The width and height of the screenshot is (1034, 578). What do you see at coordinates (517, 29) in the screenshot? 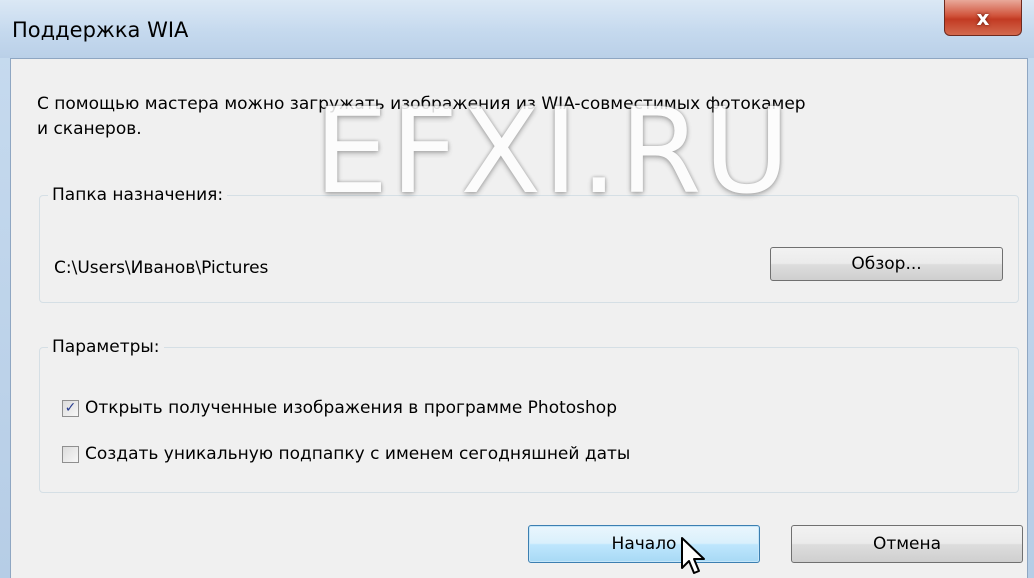
I see `title-bar: Поддержка WIA x` at bounding box center [517, 29].